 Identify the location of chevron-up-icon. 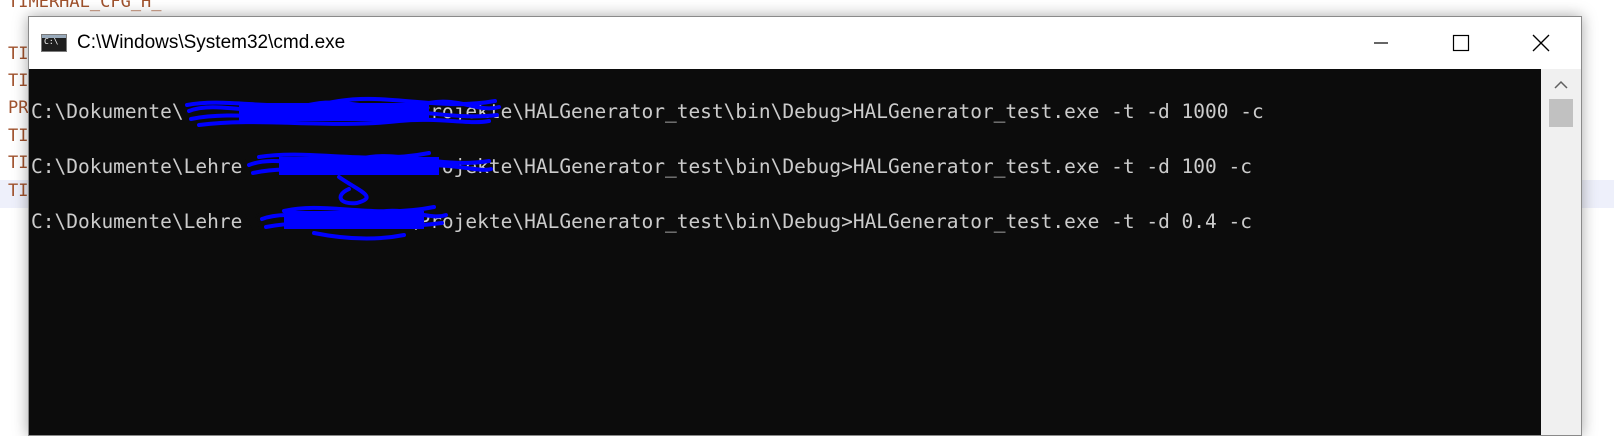
(1561, 84).